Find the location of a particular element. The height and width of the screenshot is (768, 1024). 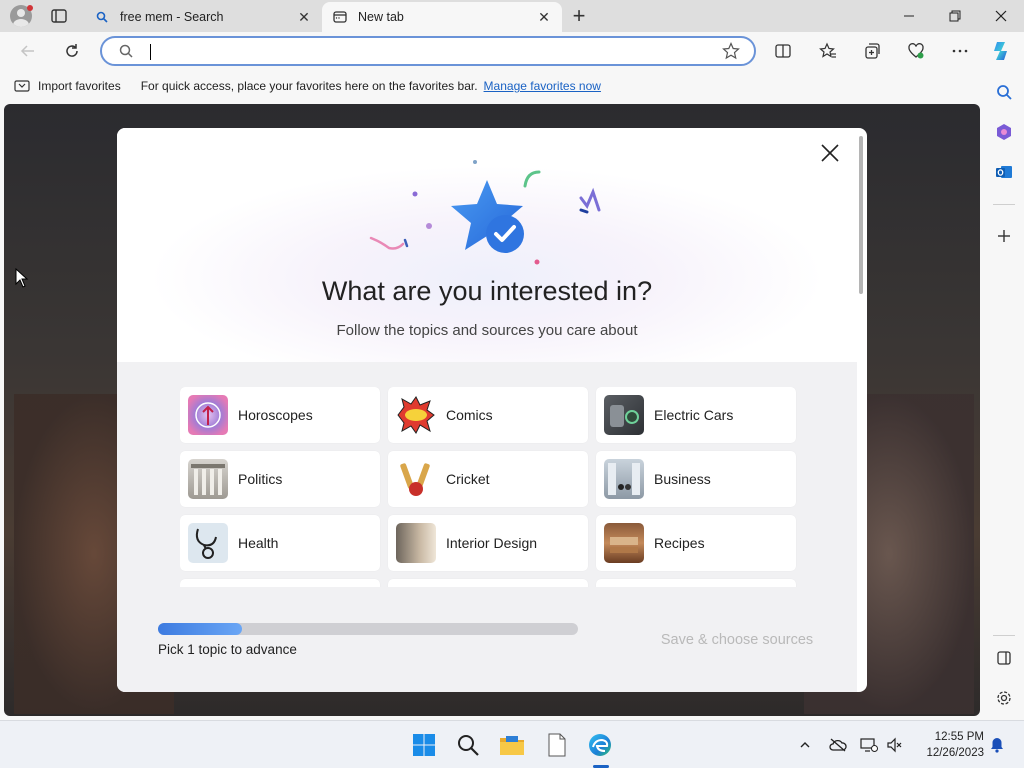

minimize-icon is located at coordinates (909, 16).